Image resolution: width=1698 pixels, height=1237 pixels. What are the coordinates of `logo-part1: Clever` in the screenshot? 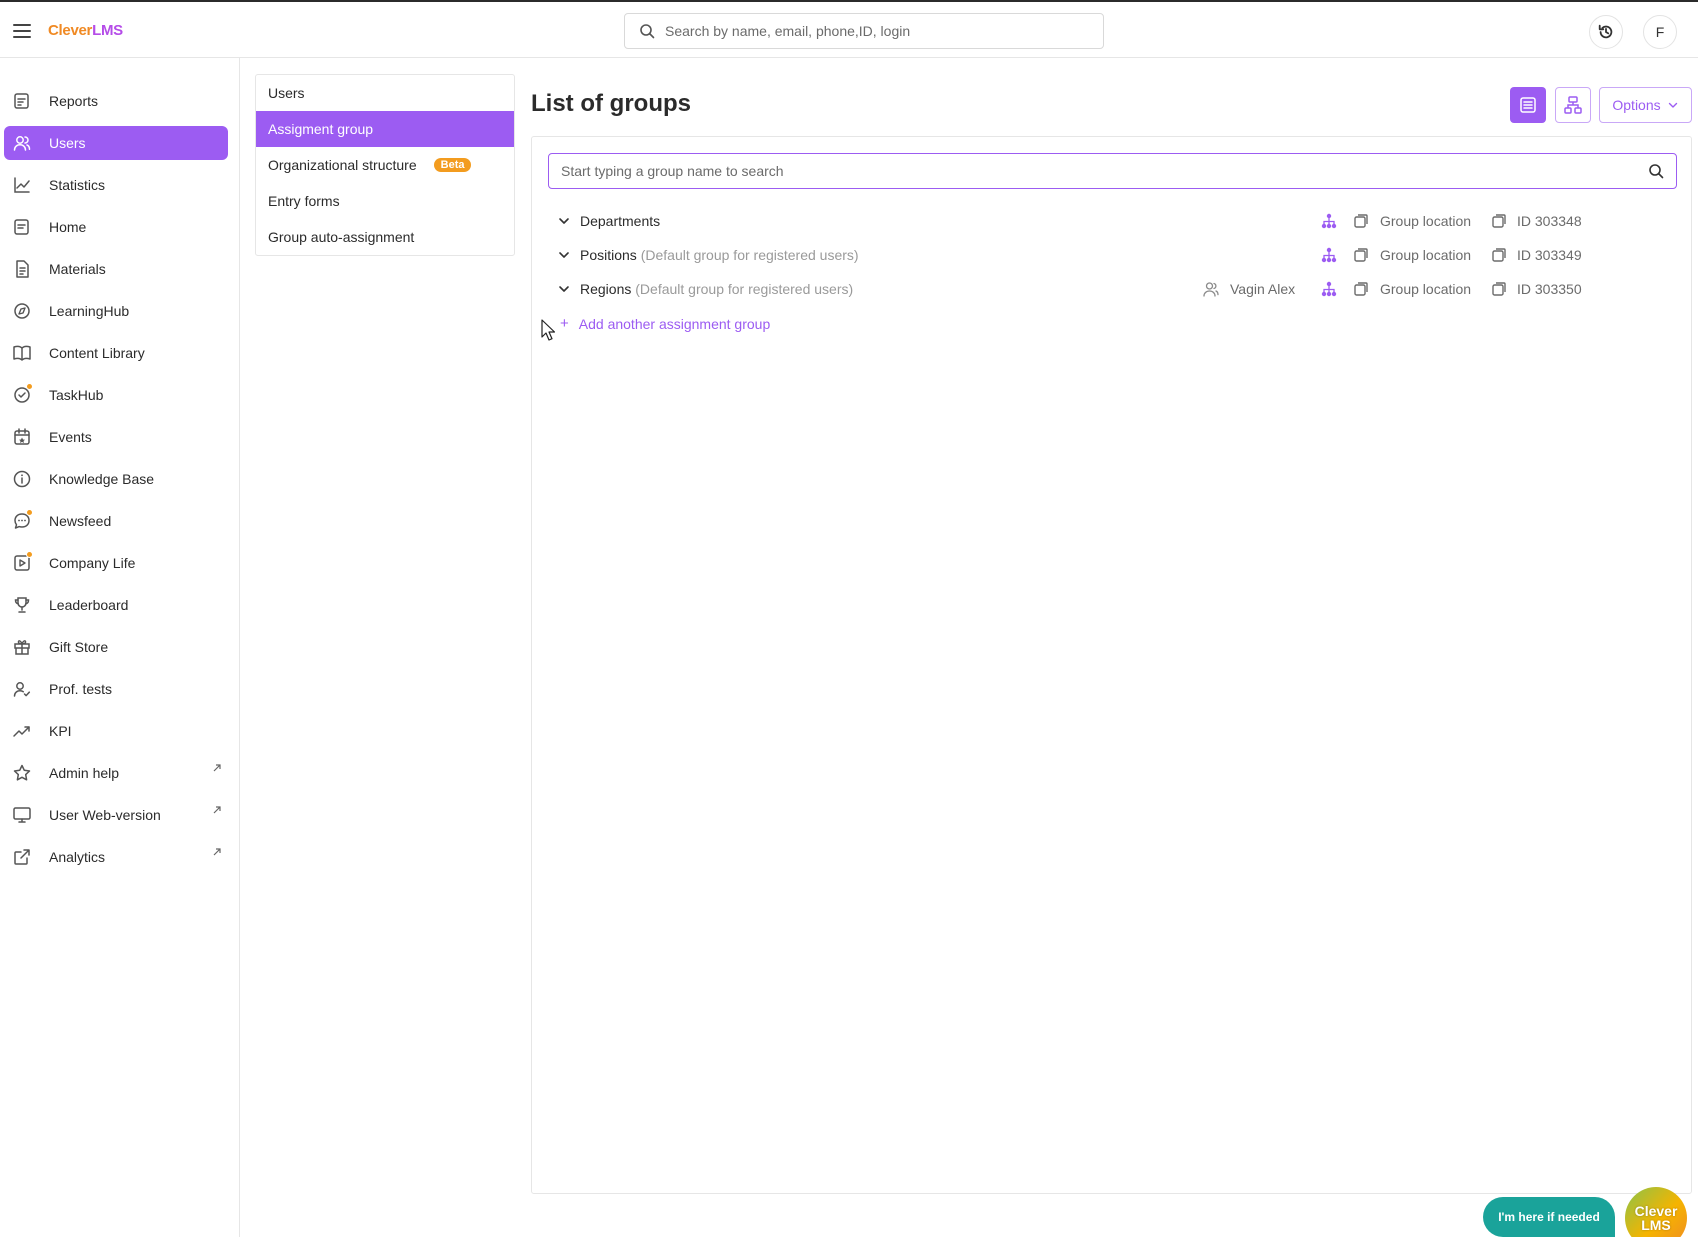 It's located at (70, 30).